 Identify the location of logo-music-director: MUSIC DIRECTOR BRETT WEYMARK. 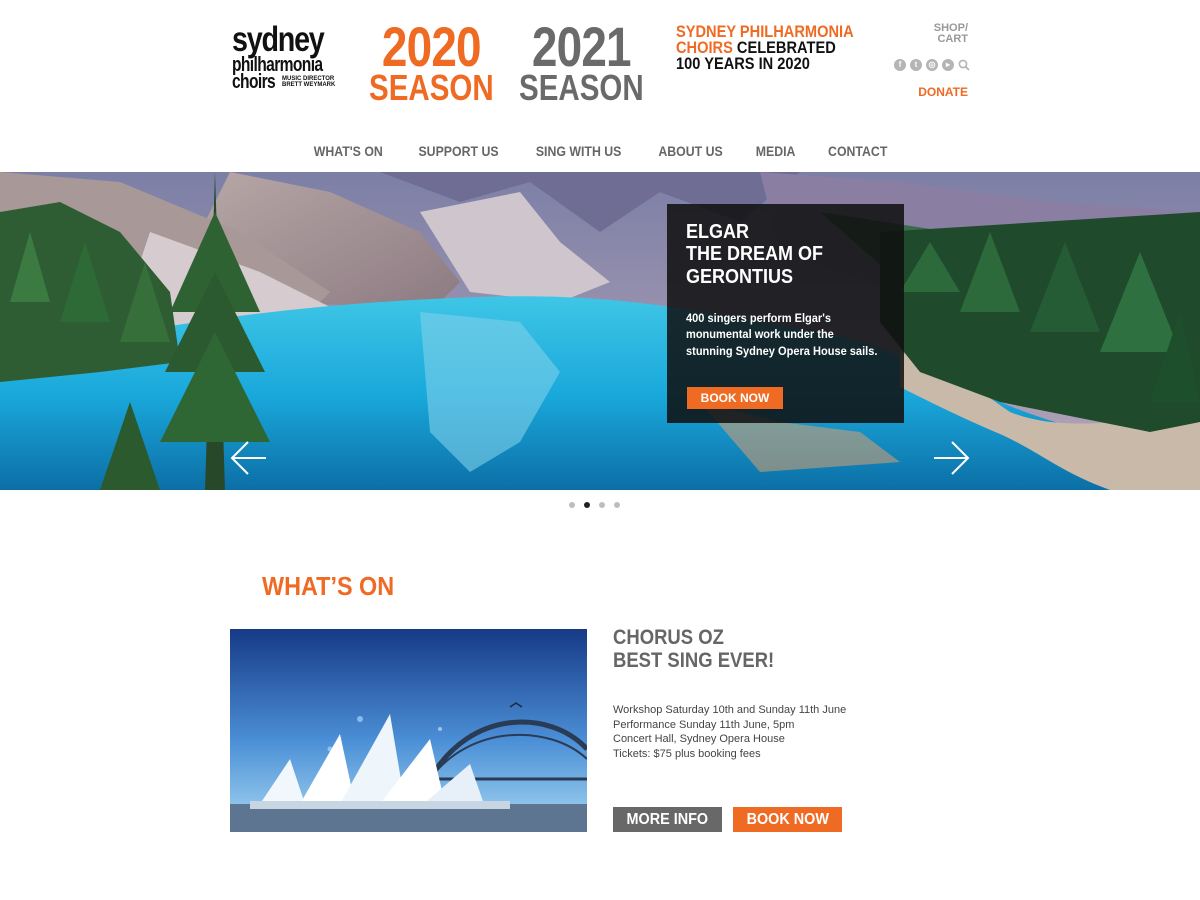
(308, 82).